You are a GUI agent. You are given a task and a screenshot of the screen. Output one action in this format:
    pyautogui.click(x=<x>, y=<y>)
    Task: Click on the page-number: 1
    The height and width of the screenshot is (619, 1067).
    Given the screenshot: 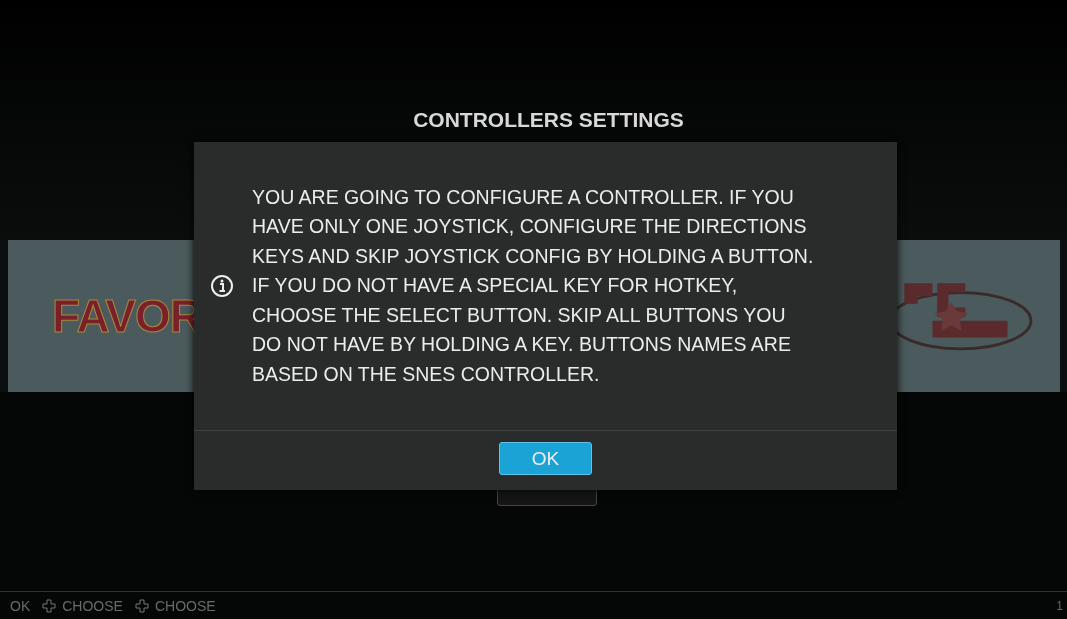 What is the action you would take?
    pyautogui.click(x=1059, y=605)
    